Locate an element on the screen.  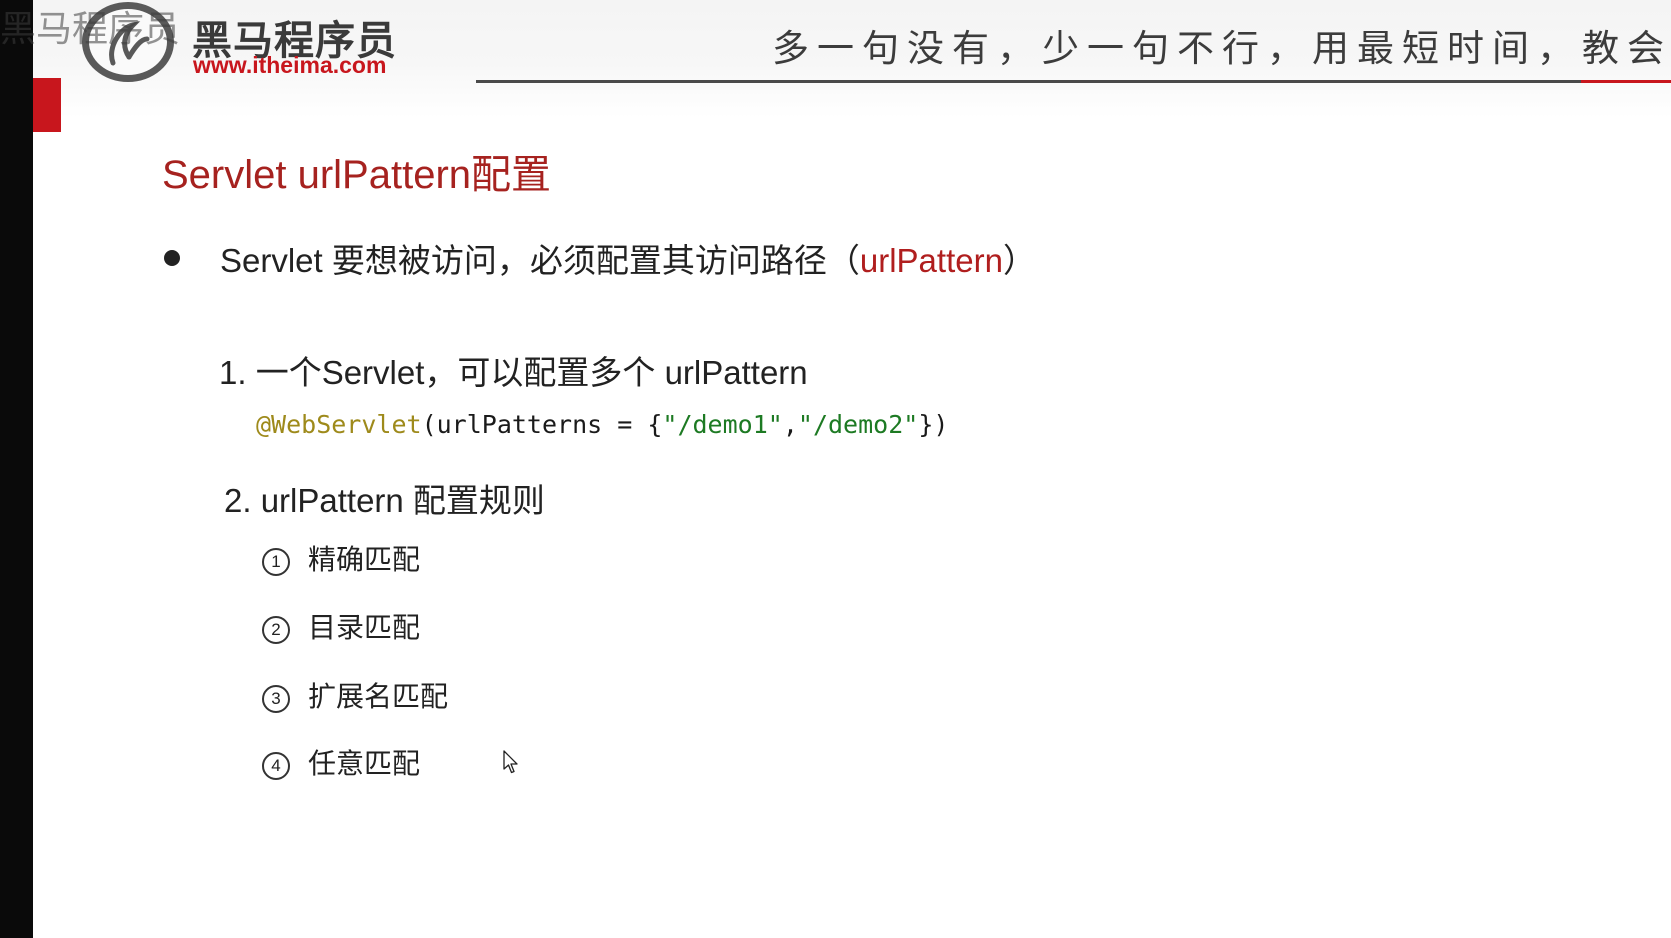
left-red-accent is located at coordinates (47, 105).